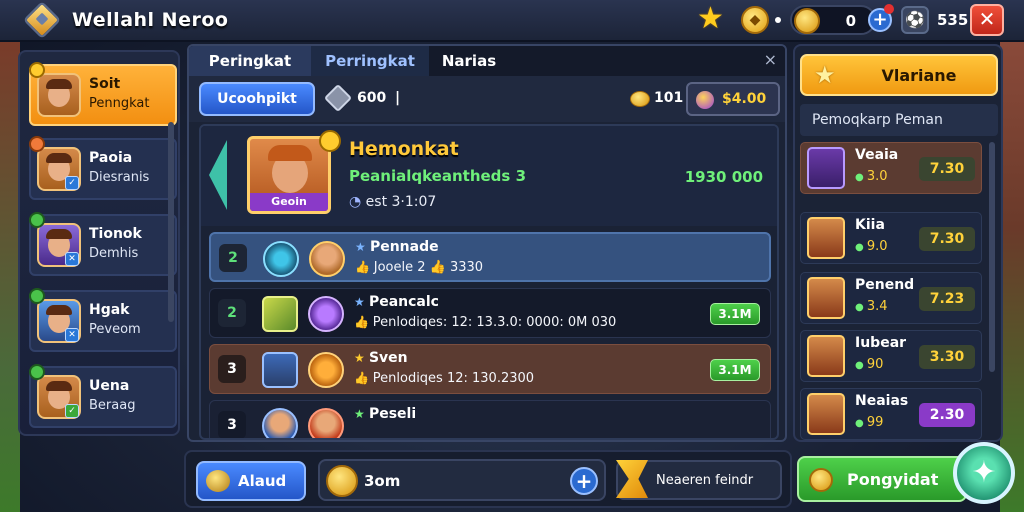 This screenshot has width=1024, height=512. I want to click on list-item: Iubear 90 3.30, so click(891, 356).